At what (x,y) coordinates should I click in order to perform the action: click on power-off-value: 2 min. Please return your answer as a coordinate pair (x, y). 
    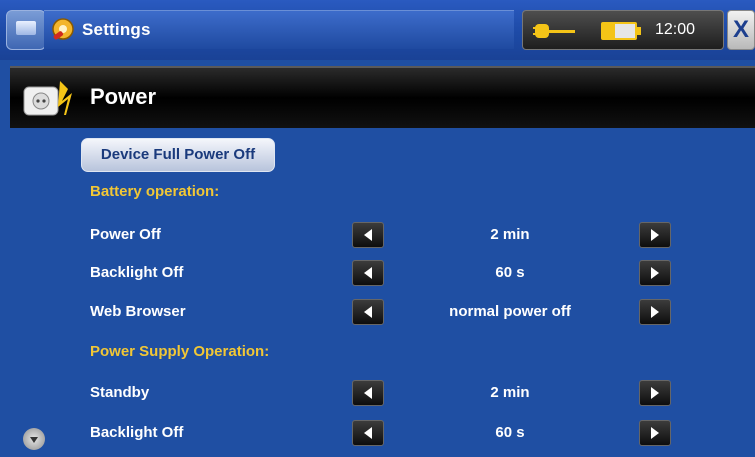
    Looking at the image, I should click on (510, 234).